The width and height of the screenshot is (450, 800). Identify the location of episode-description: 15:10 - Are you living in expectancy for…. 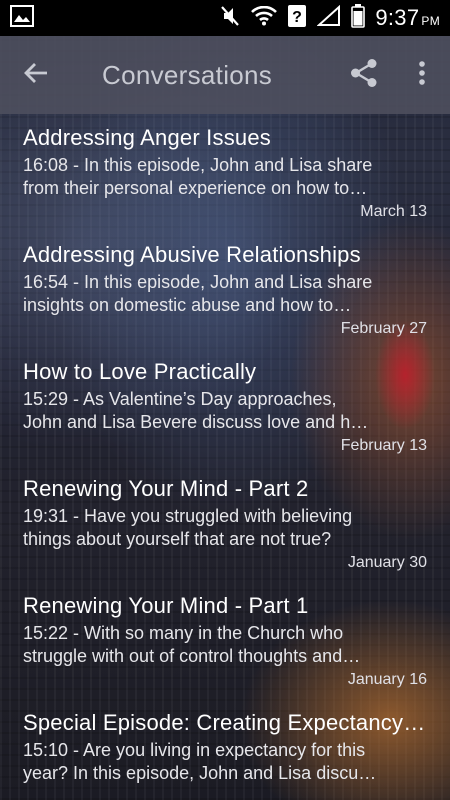
(200, 761).